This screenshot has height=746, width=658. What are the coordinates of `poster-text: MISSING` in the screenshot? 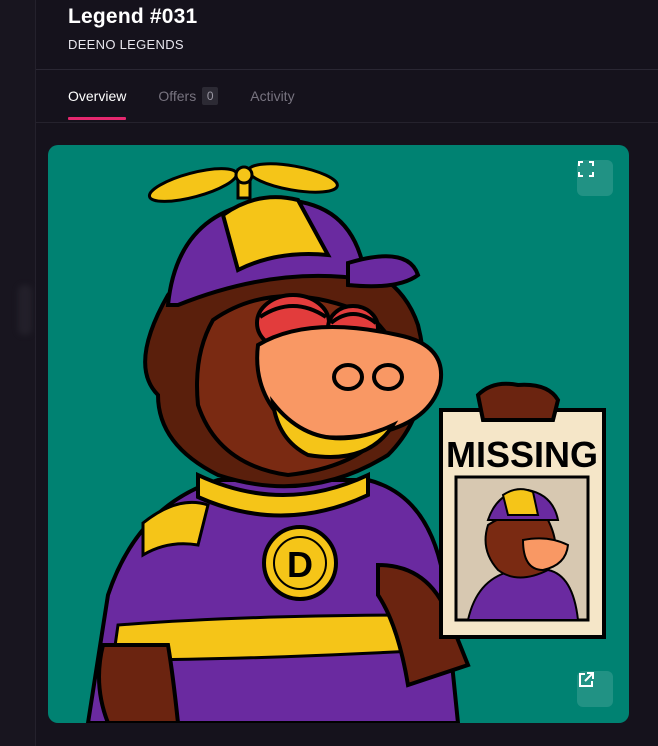 It's located at (522, 454).